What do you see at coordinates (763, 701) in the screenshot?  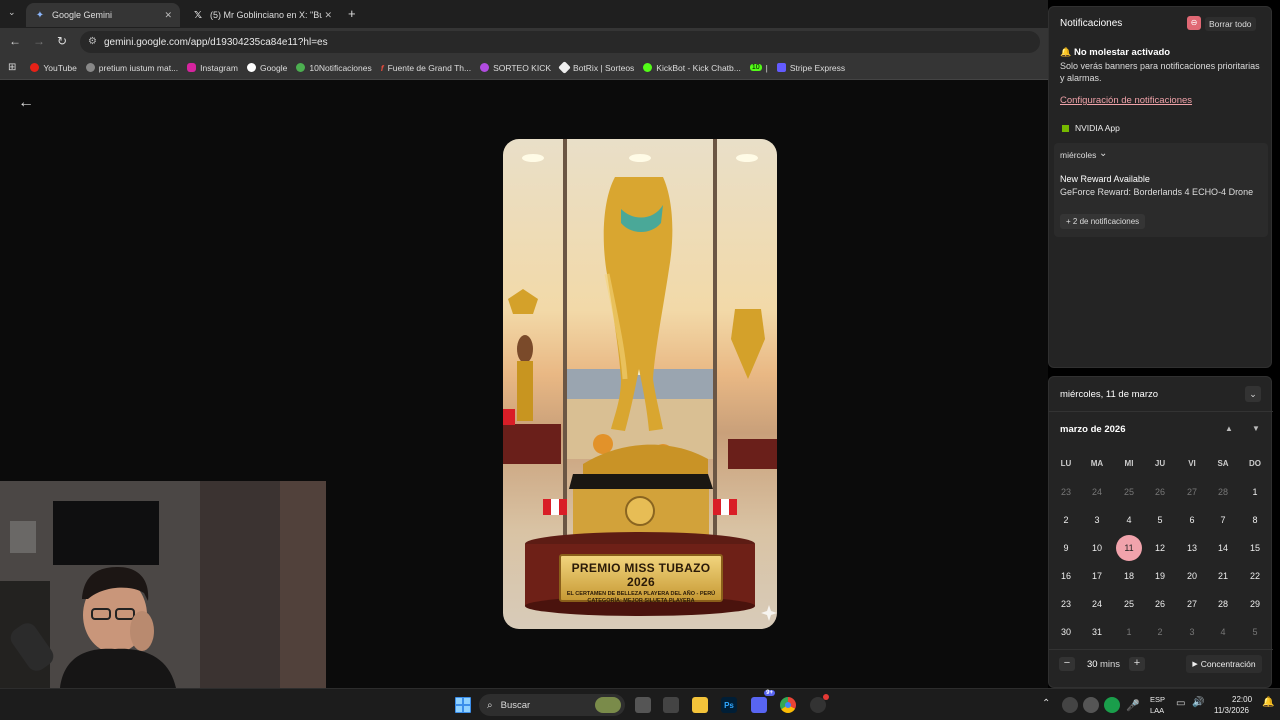 I see `discord-icon: 9+` at bounding box center [763, 701].